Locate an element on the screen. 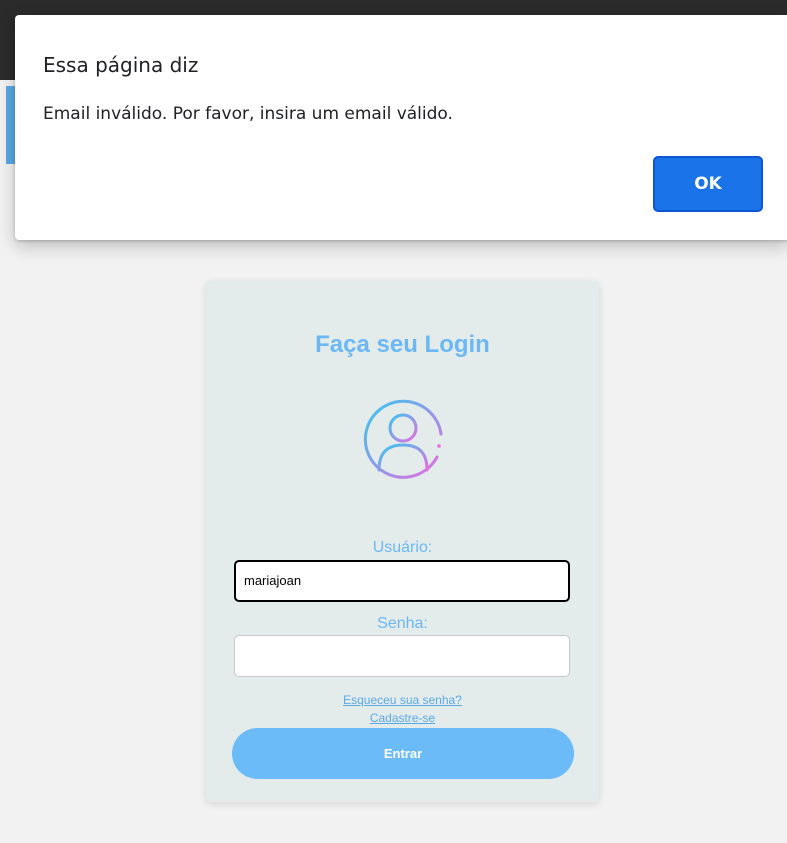 The image size is (787, 843). forgot-password-link: Esqueceu sua senha? is located at coordinates (402, 700).